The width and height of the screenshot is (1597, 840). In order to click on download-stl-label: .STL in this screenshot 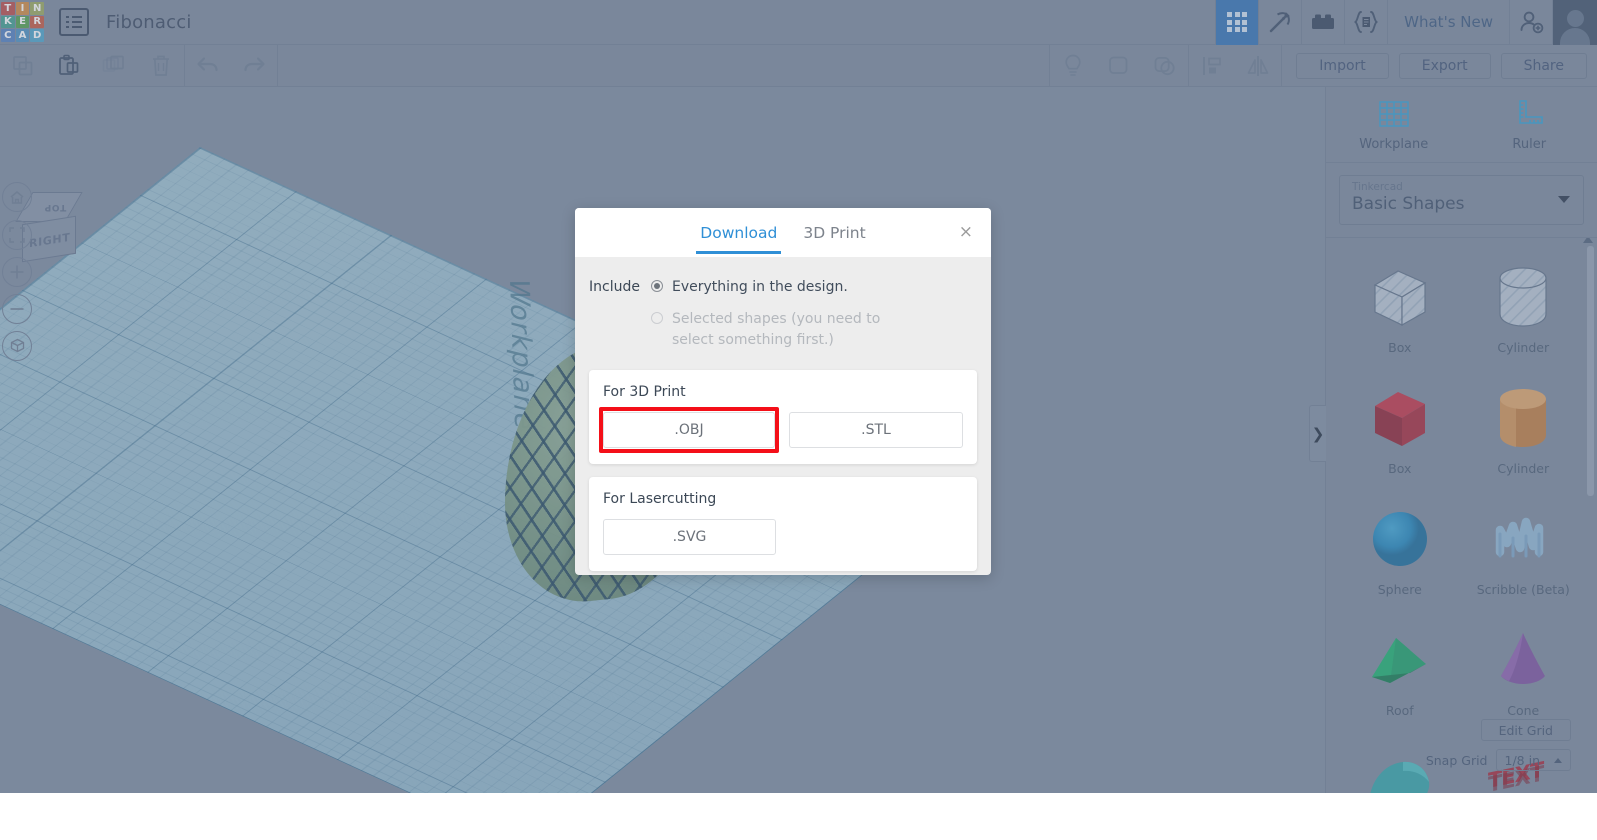, I will do `click(876, 429)`.